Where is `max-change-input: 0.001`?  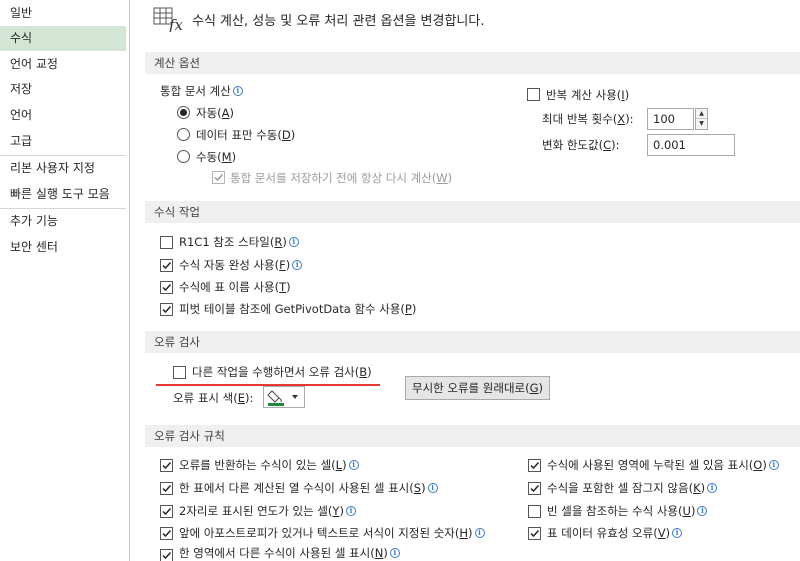
max-change-input: 0.001 is located at coordinates (691, 145).